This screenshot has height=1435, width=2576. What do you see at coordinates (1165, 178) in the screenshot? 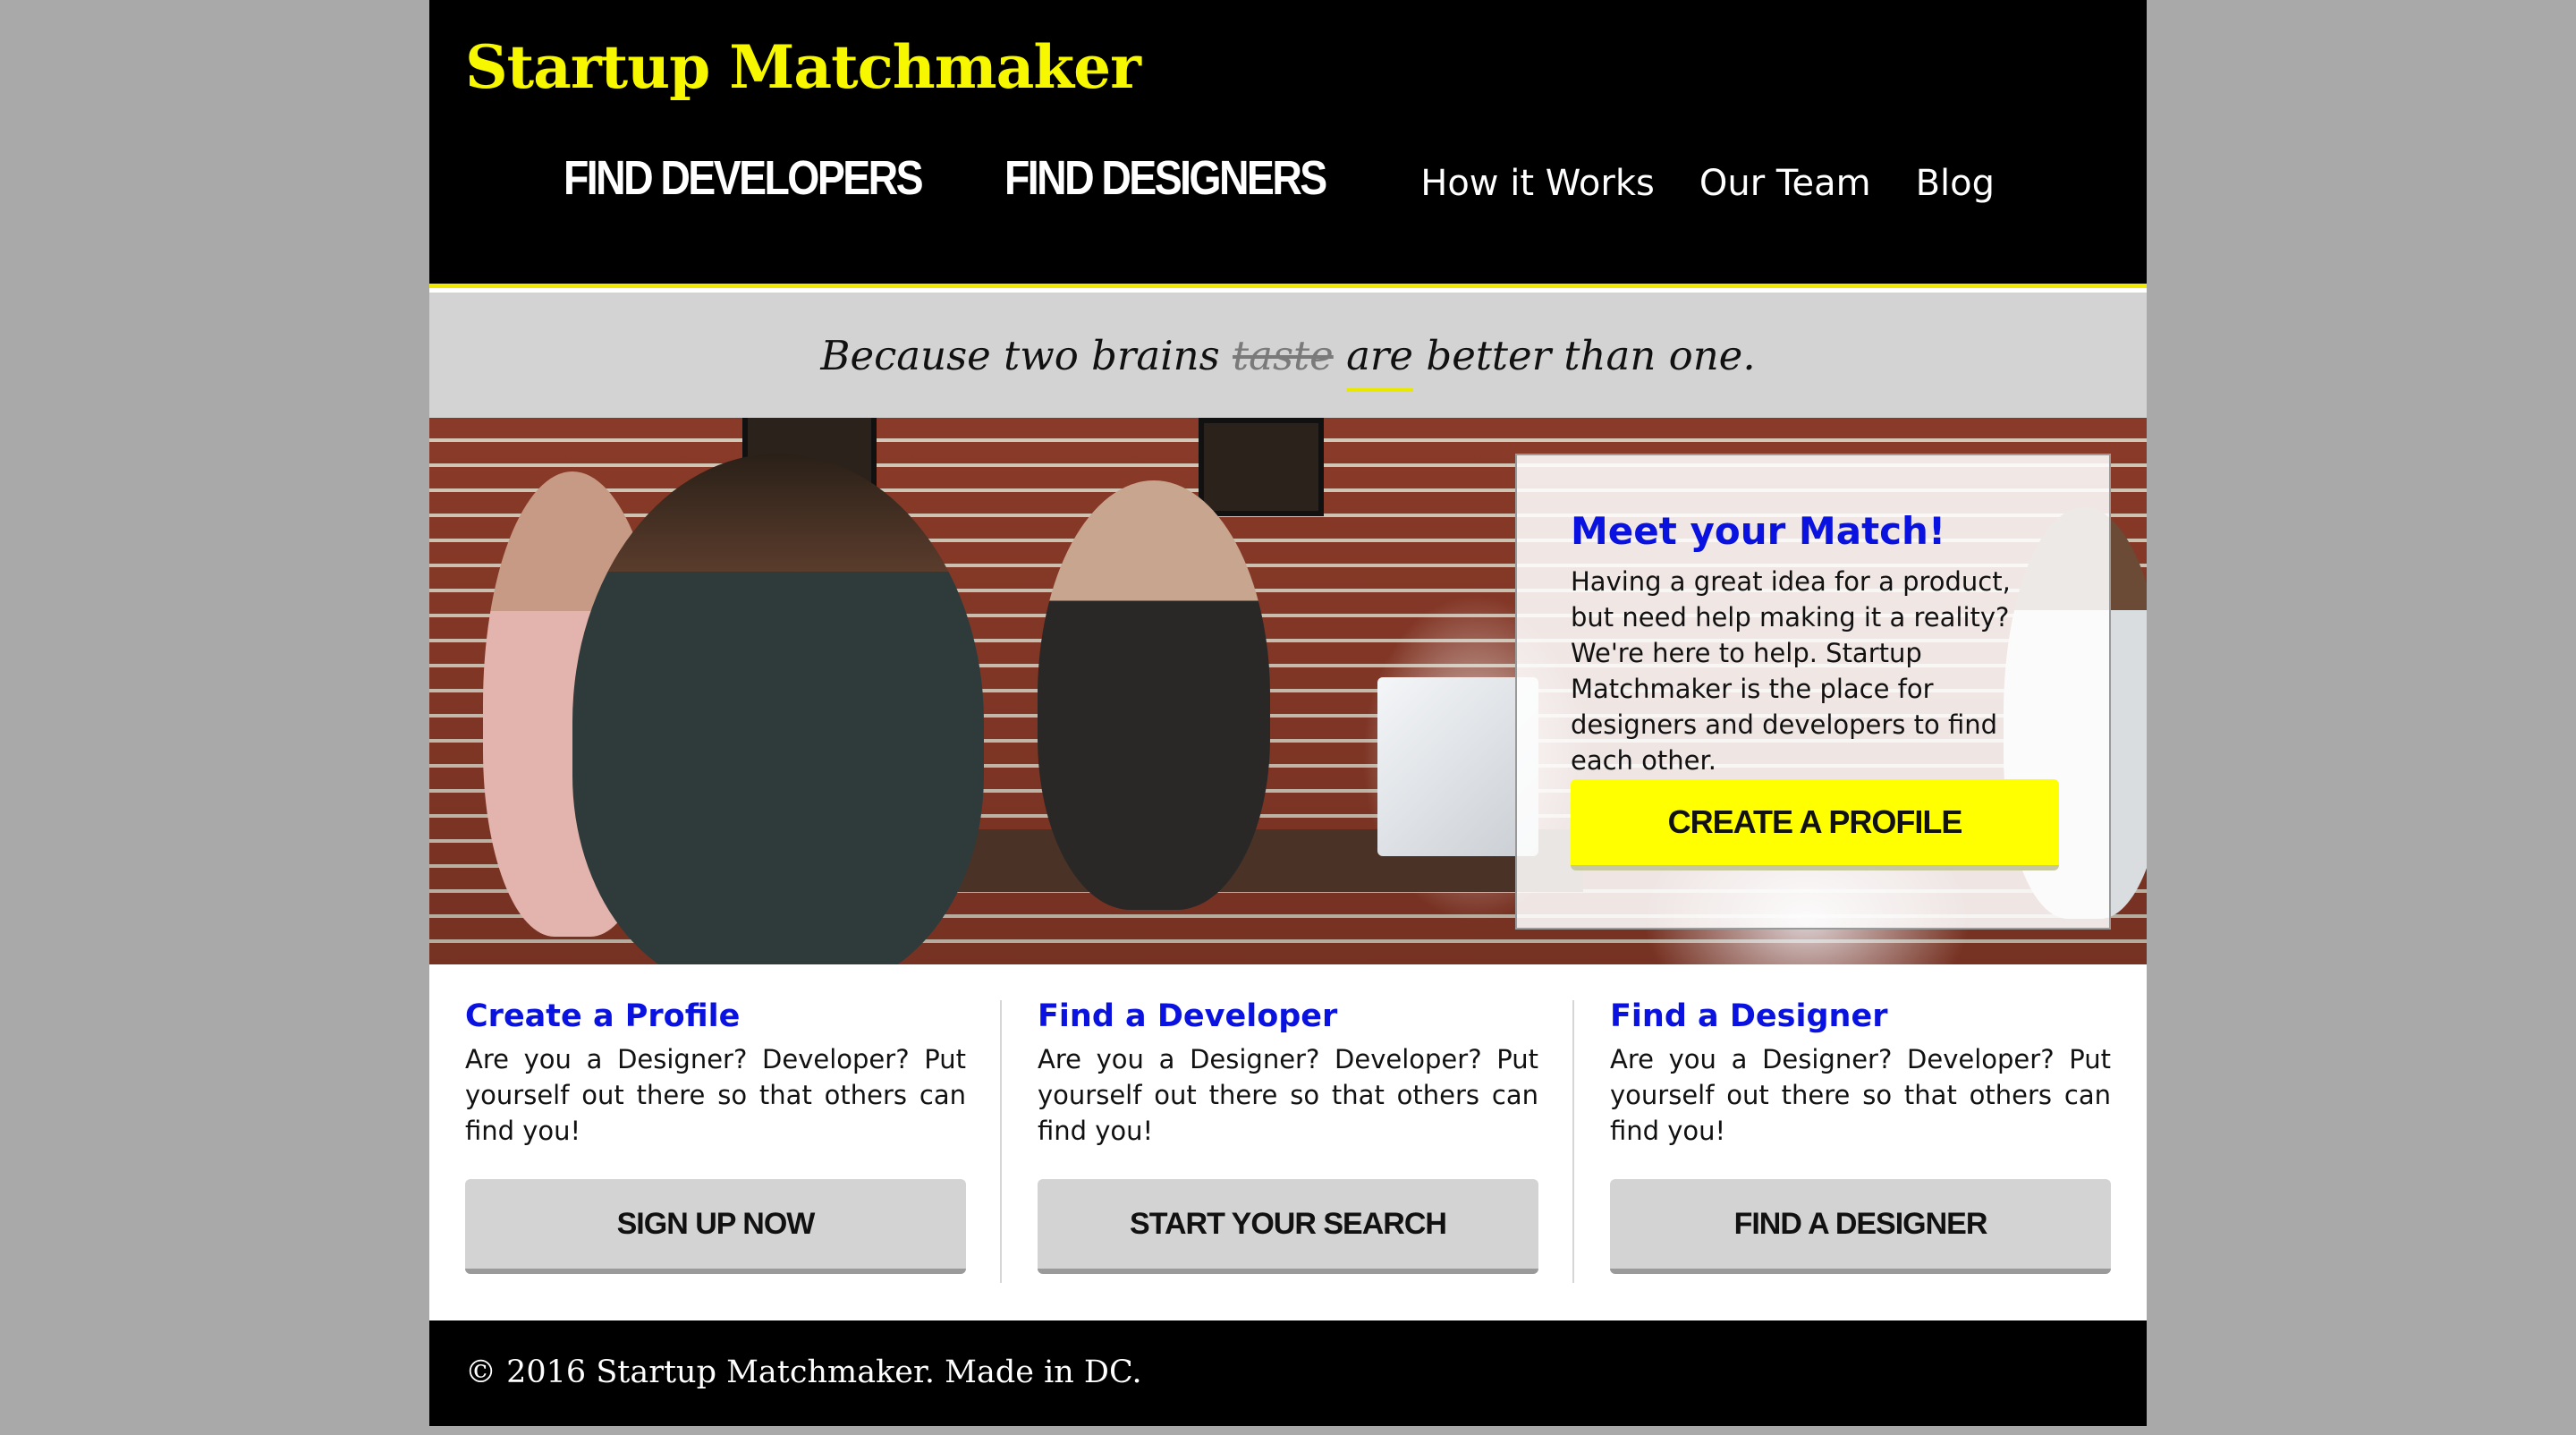
I see `nav-find-designers: FIND DESIGNERS` at bounding box center [1165, 178].